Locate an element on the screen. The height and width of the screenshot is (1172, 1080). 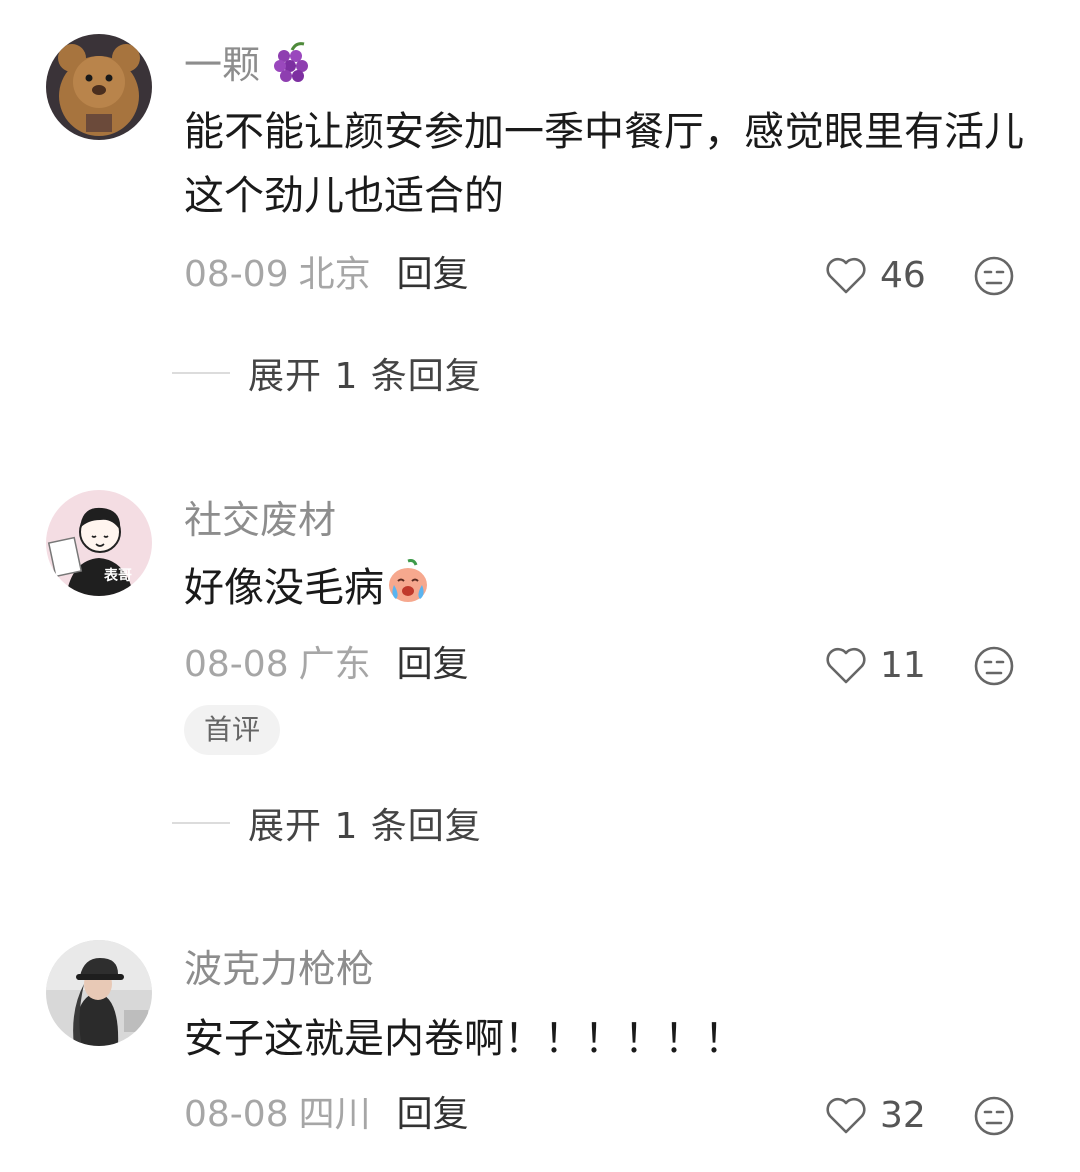
crying-laughing-icon is located at coordinates (408, 590).